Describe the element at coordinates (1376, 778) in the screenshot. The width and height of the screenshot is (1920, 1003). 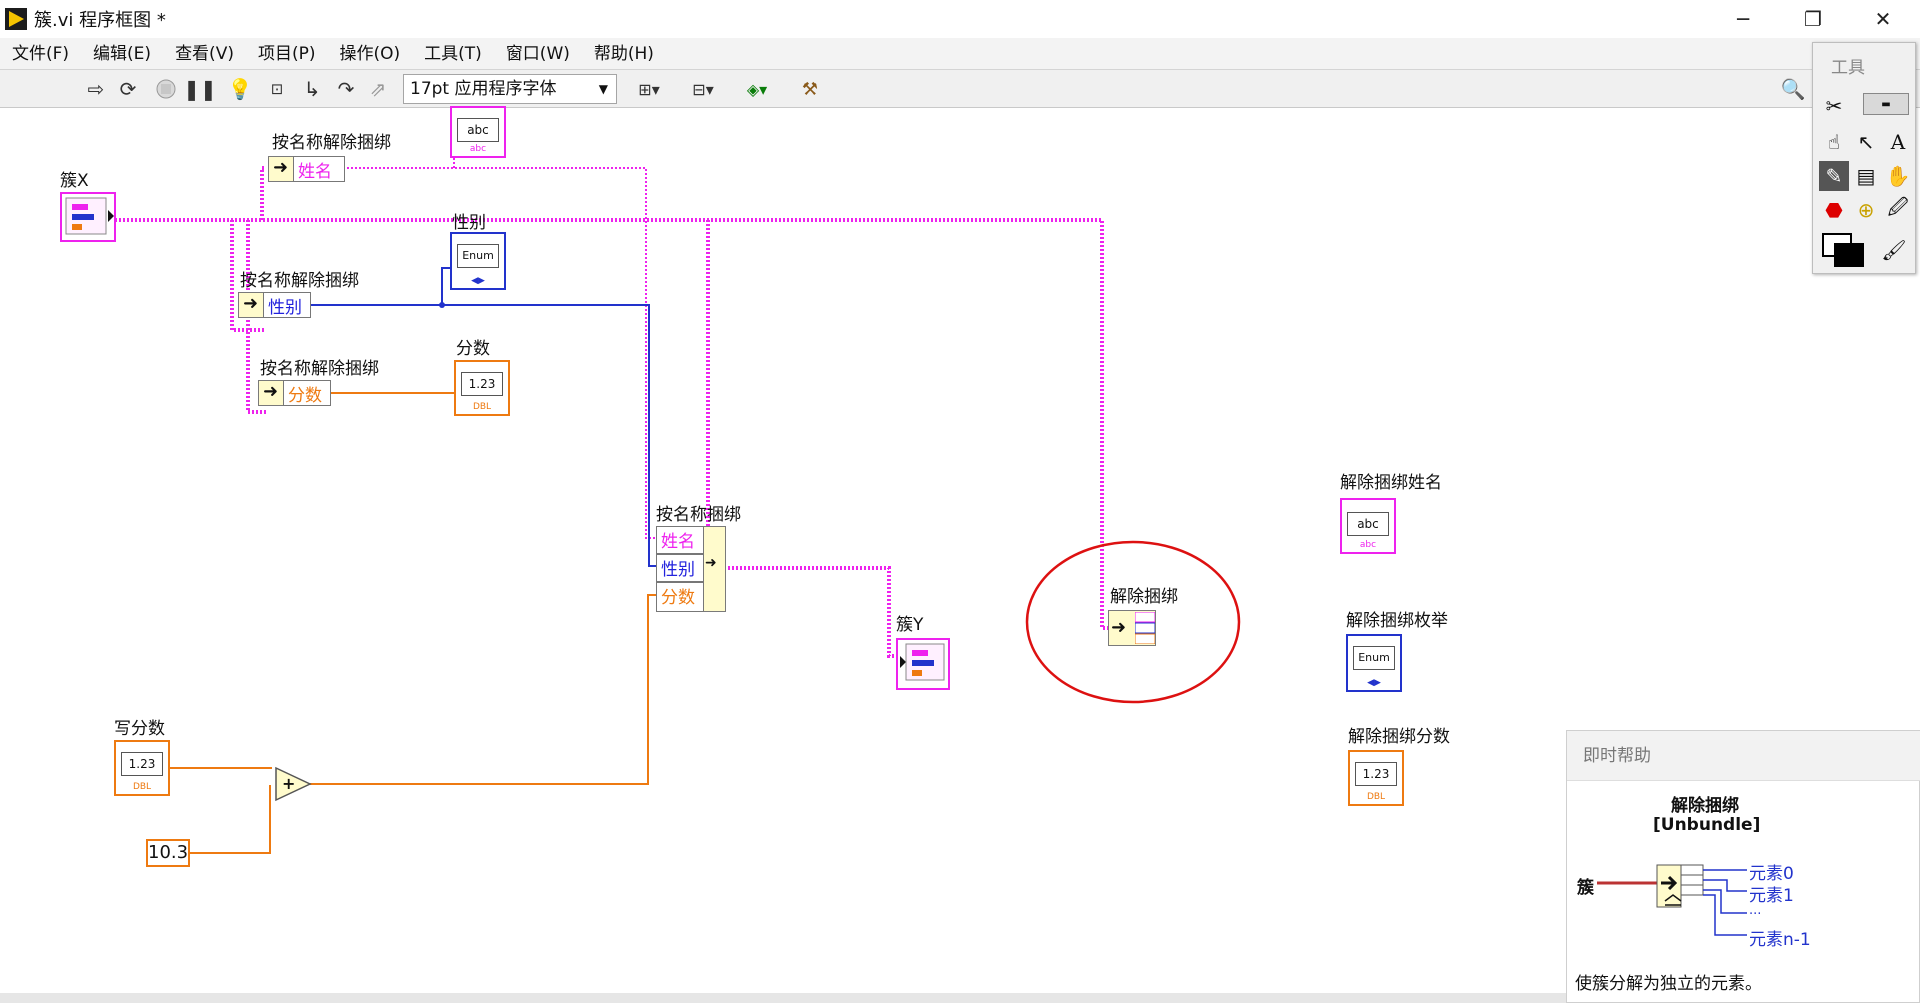
I see `unbundle-score-indicator: 1.23 DBL` at that location.